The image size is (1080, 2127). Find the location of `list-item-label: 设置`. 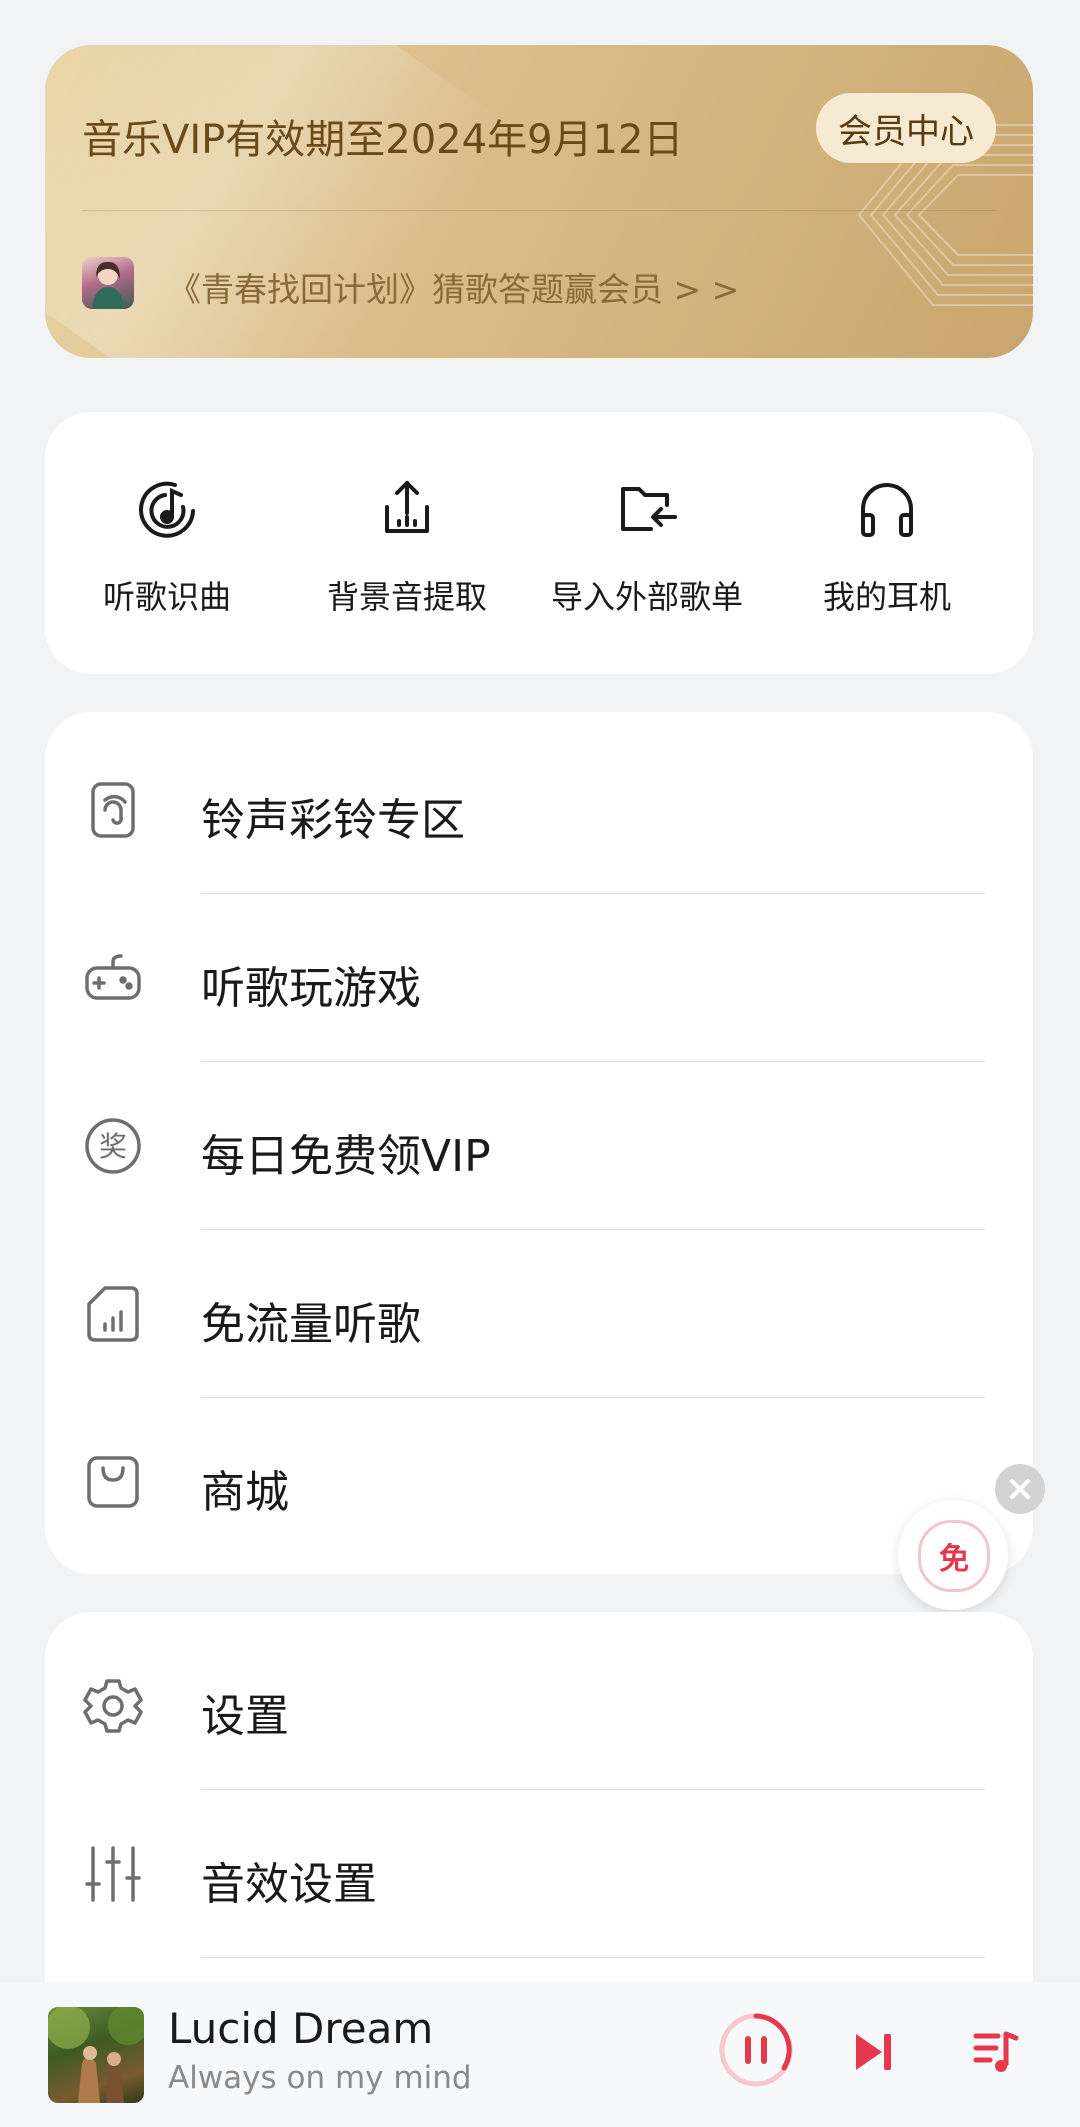

list-item-label: 设置 is located at coordinates (245, 1716).